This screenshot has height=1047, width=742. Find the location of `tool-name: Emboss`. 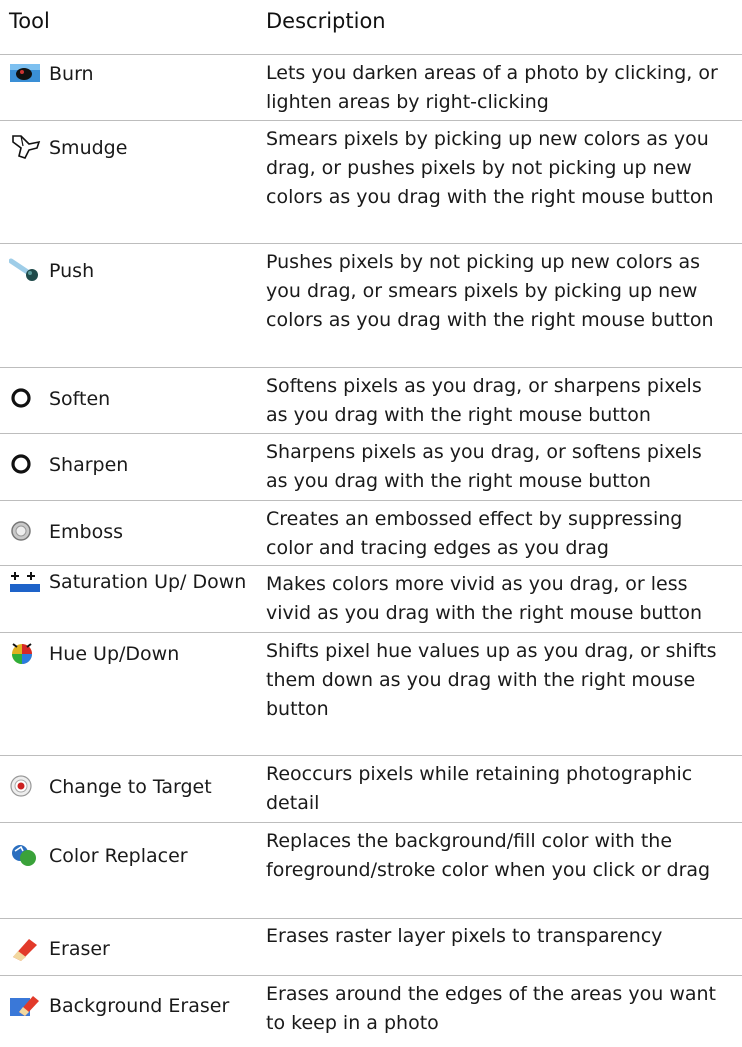

tool-name: Emboss is located at coordinates (86, 532).